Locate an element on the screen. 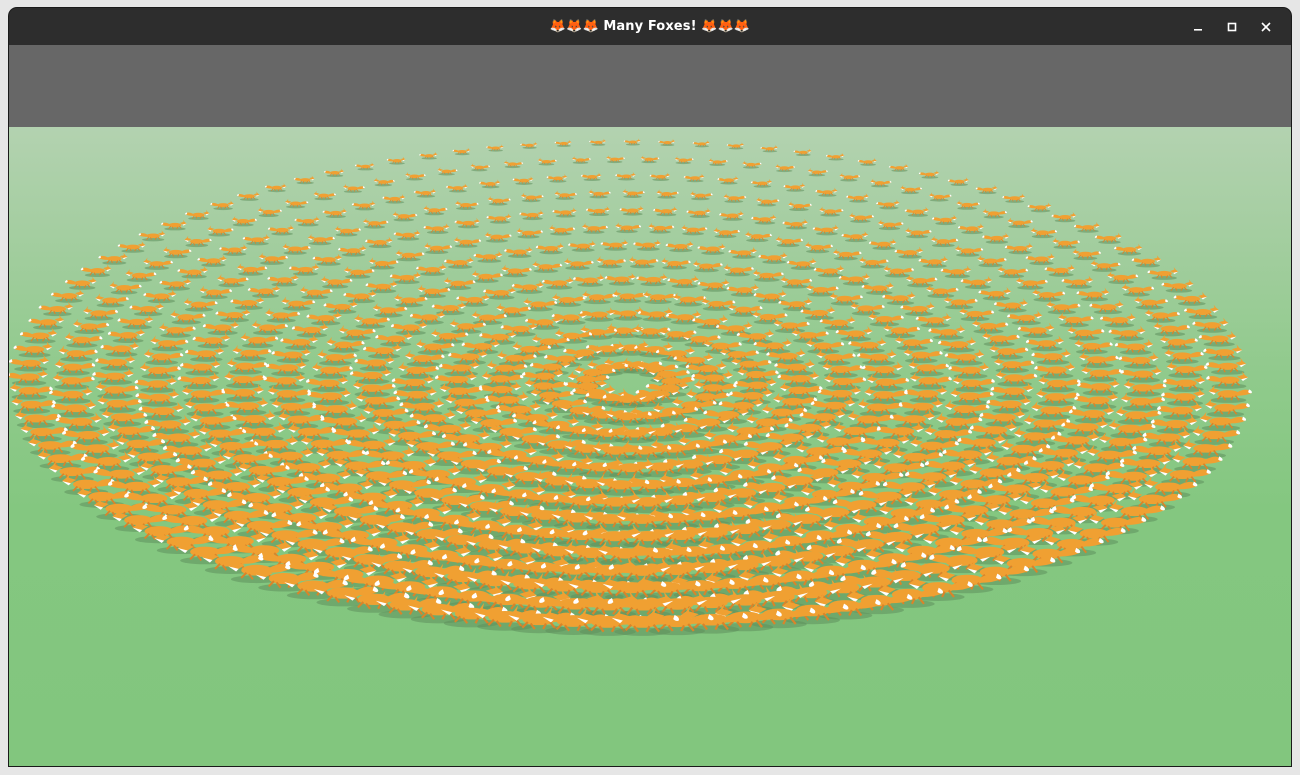 This screenshot has height=775, width=1300. window-controls is located at coordinates (1232, 26).